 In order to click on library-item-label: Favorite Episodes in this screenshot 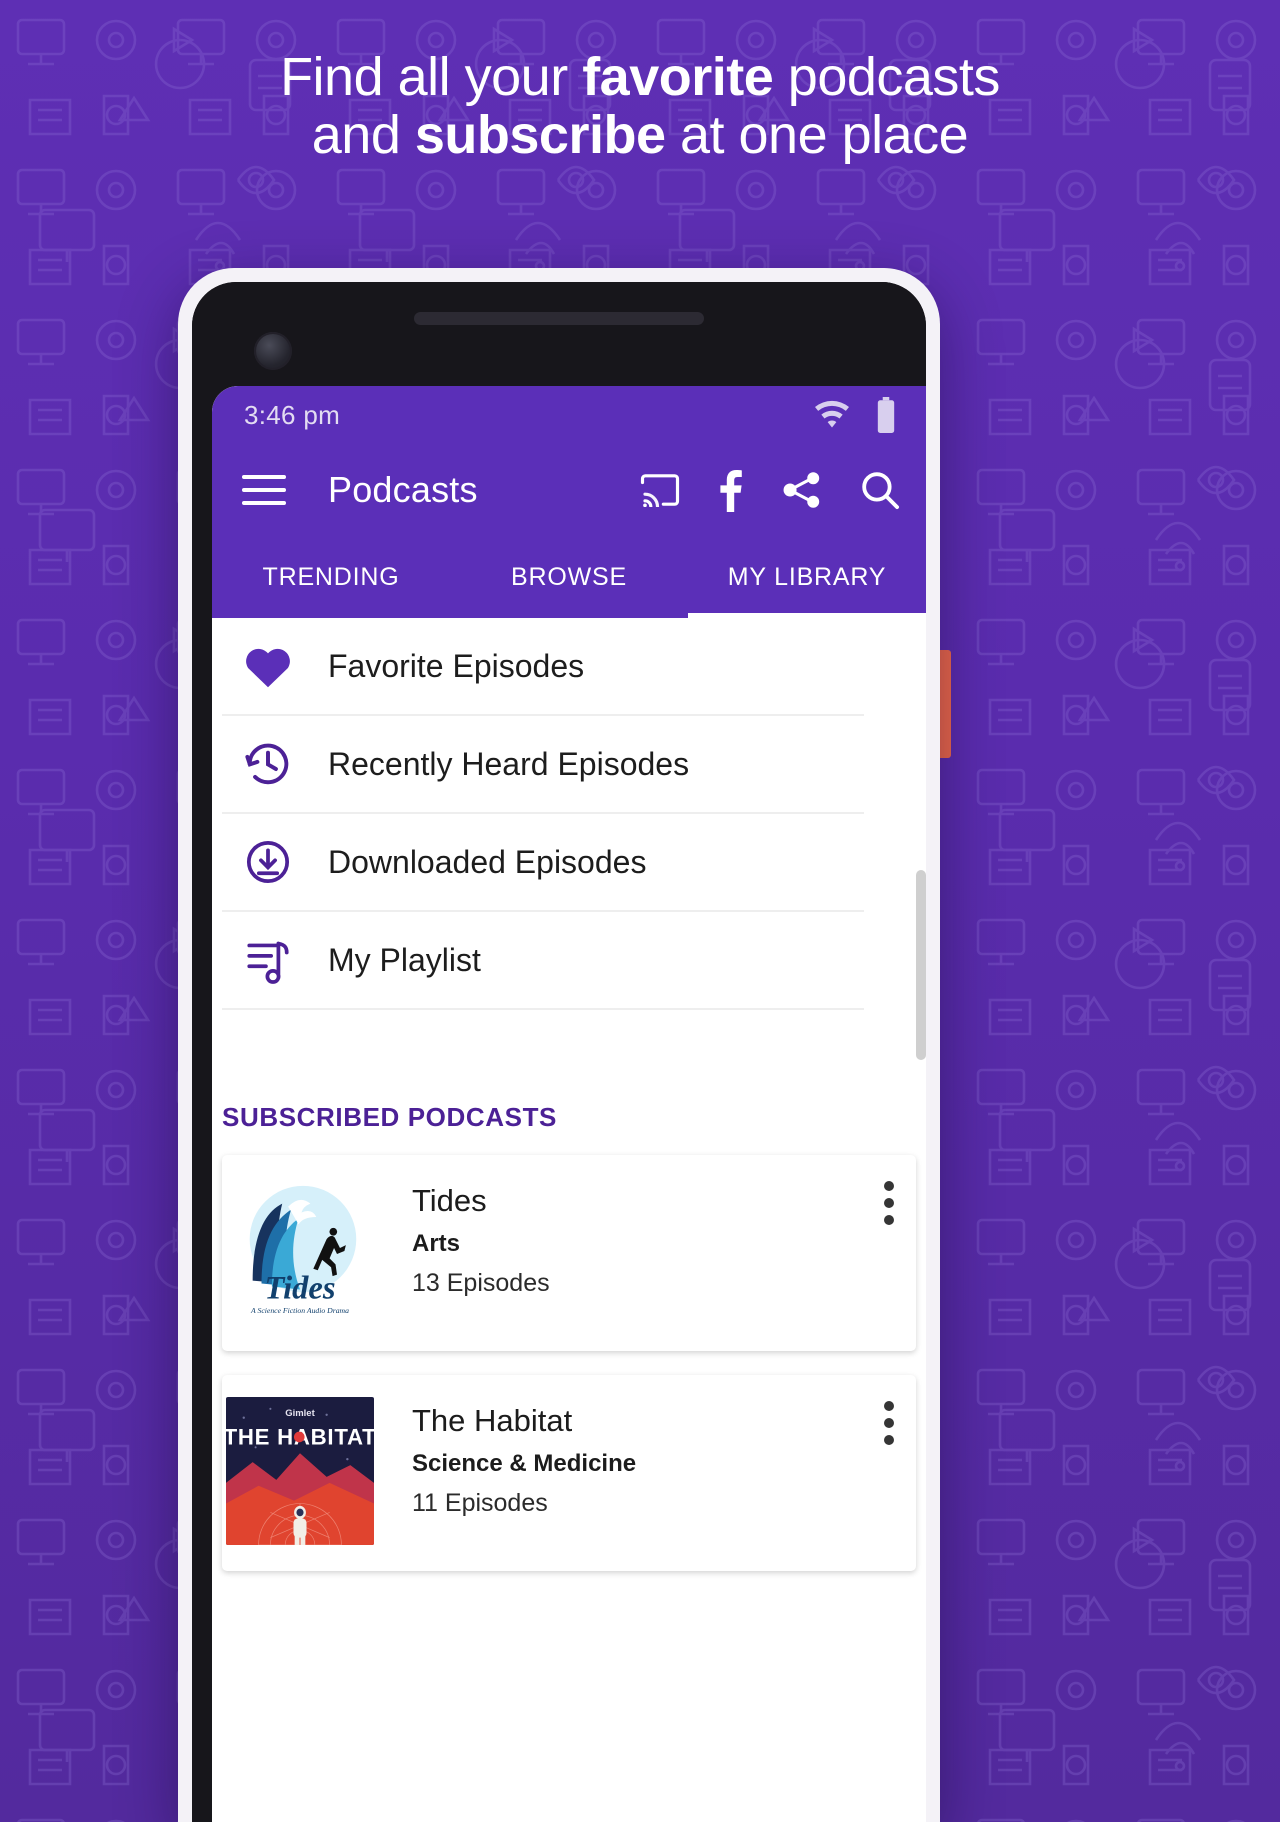, I will do `click(456, 665)`.